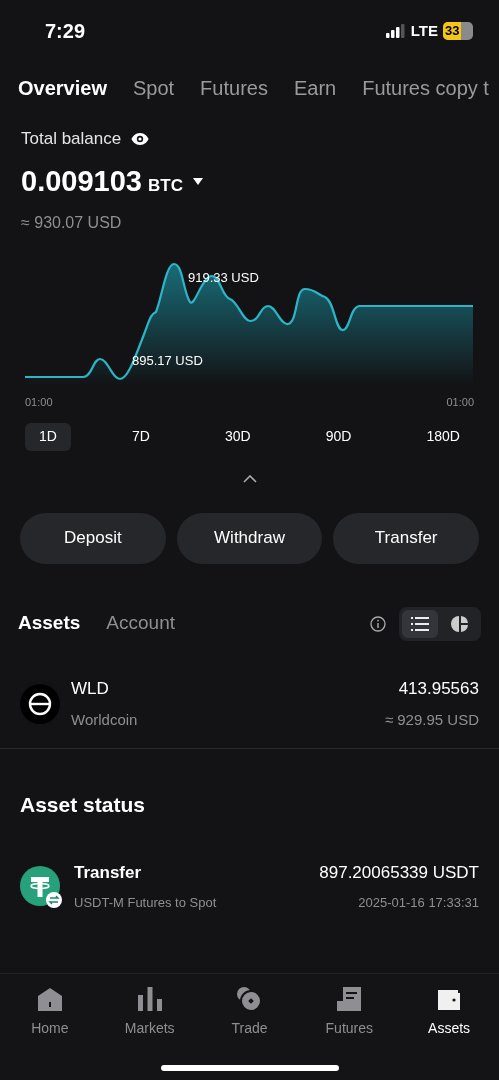  Describe the element at coordinates (197, 181) in the screenshot. I see `dropdown-icon` at that location.